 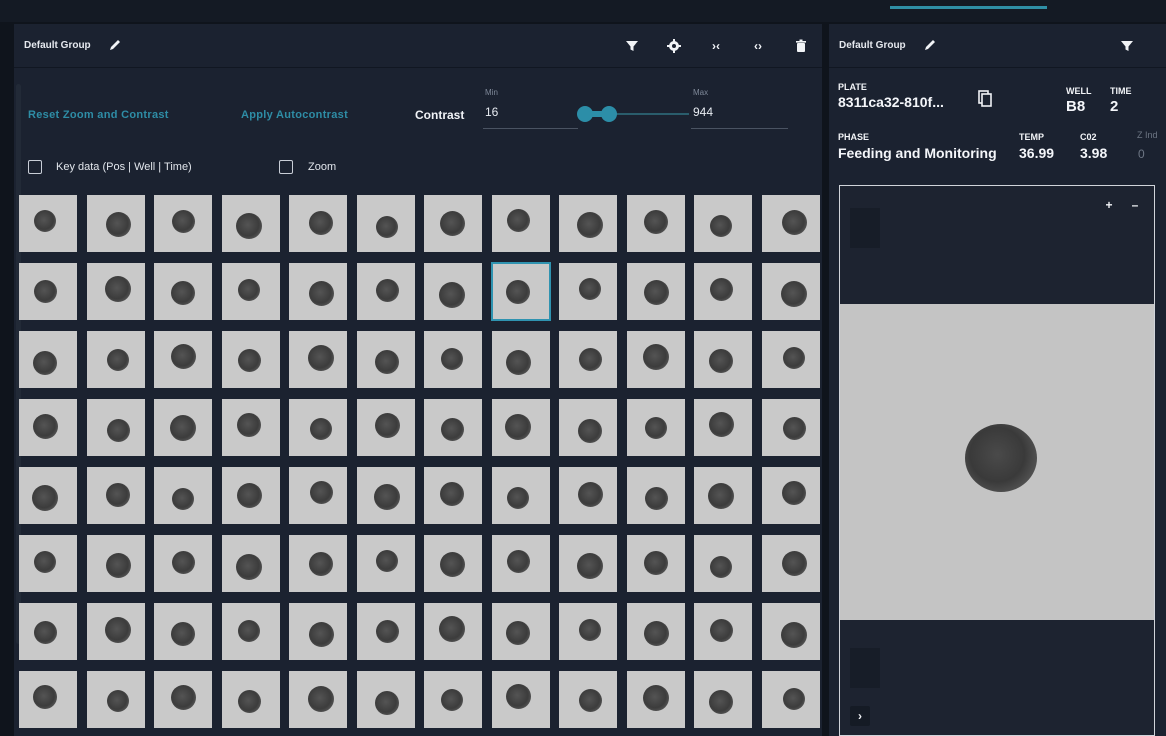 What do you see at coordinates (985, 99) in the screenshot?
I see `copy-icon` at bounding box center [985, 99].